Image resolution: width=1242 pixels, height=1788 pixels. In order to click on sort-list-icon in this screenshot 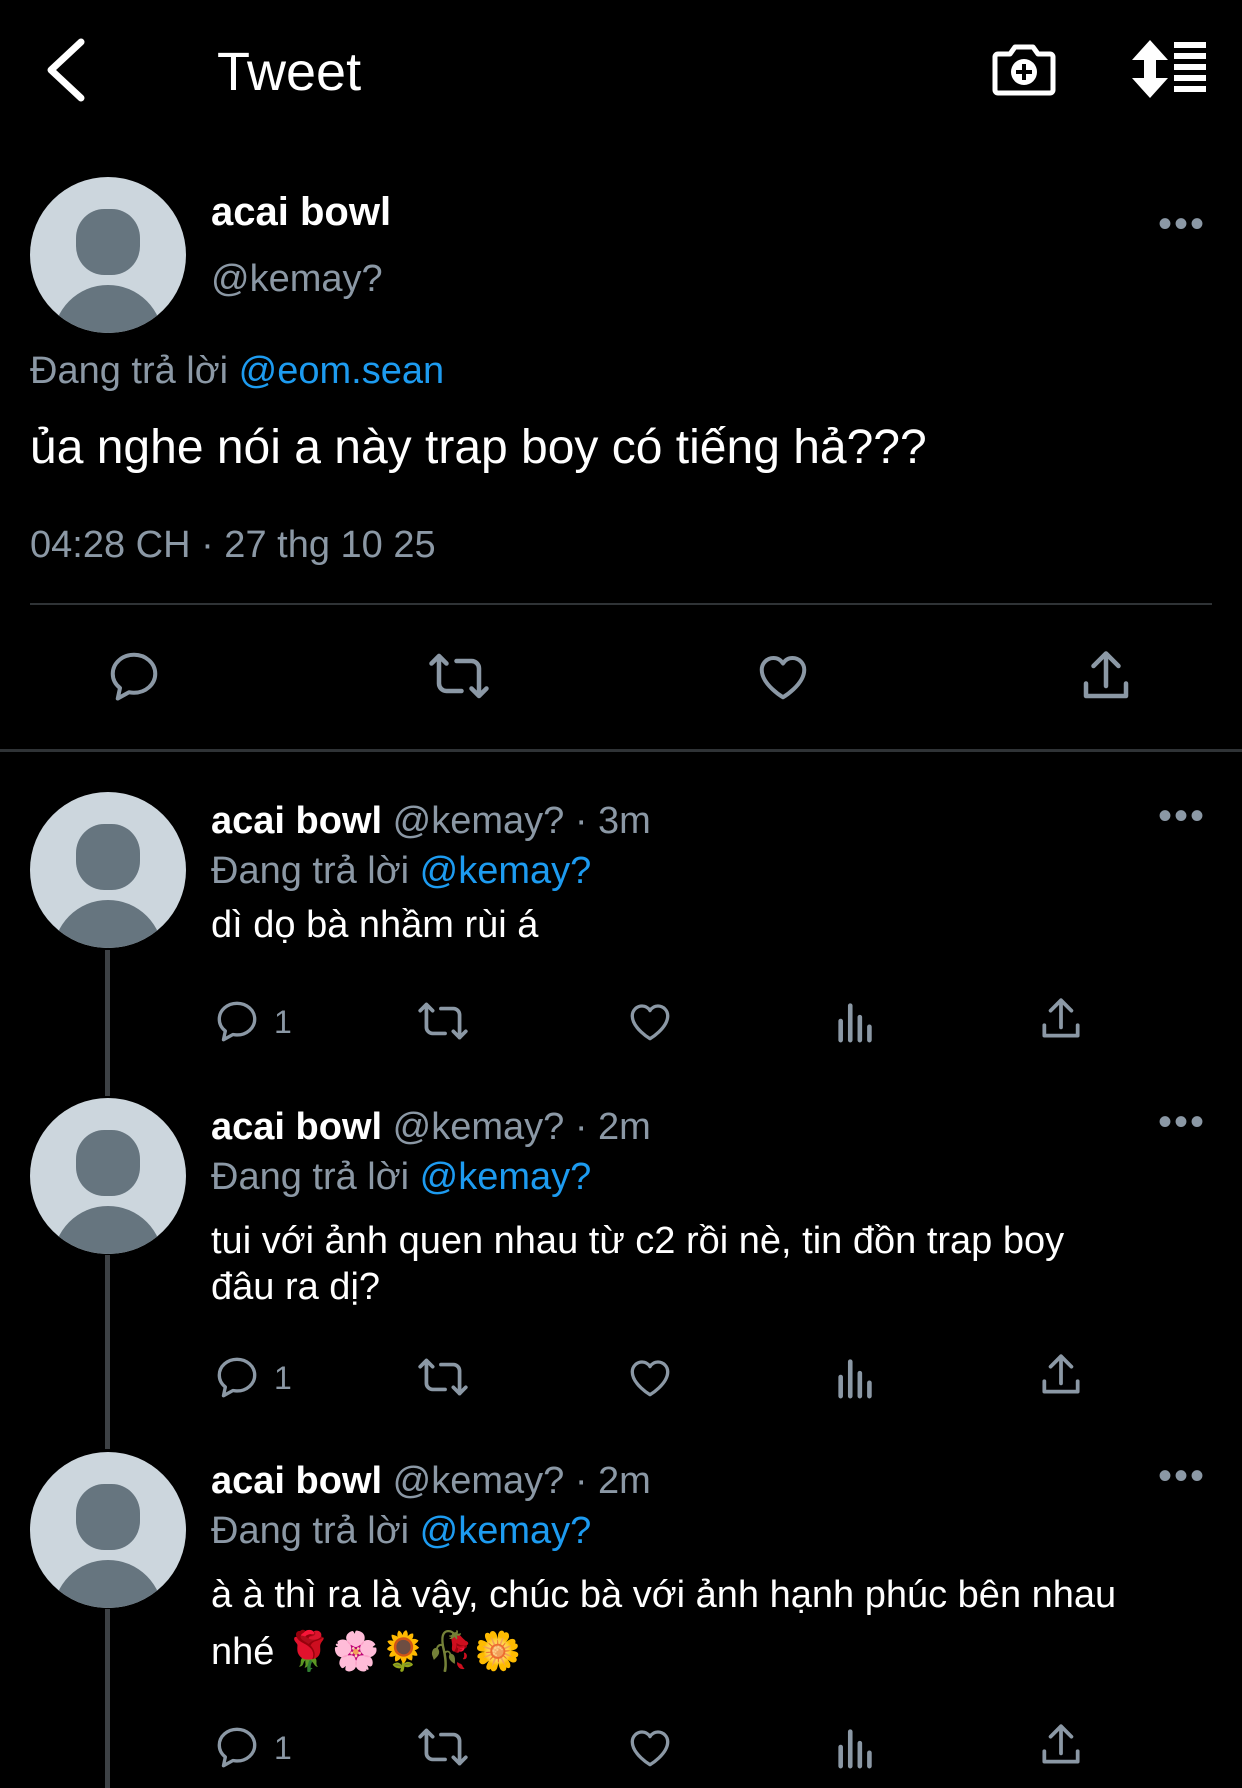, I will do `click(1169, 69)`.